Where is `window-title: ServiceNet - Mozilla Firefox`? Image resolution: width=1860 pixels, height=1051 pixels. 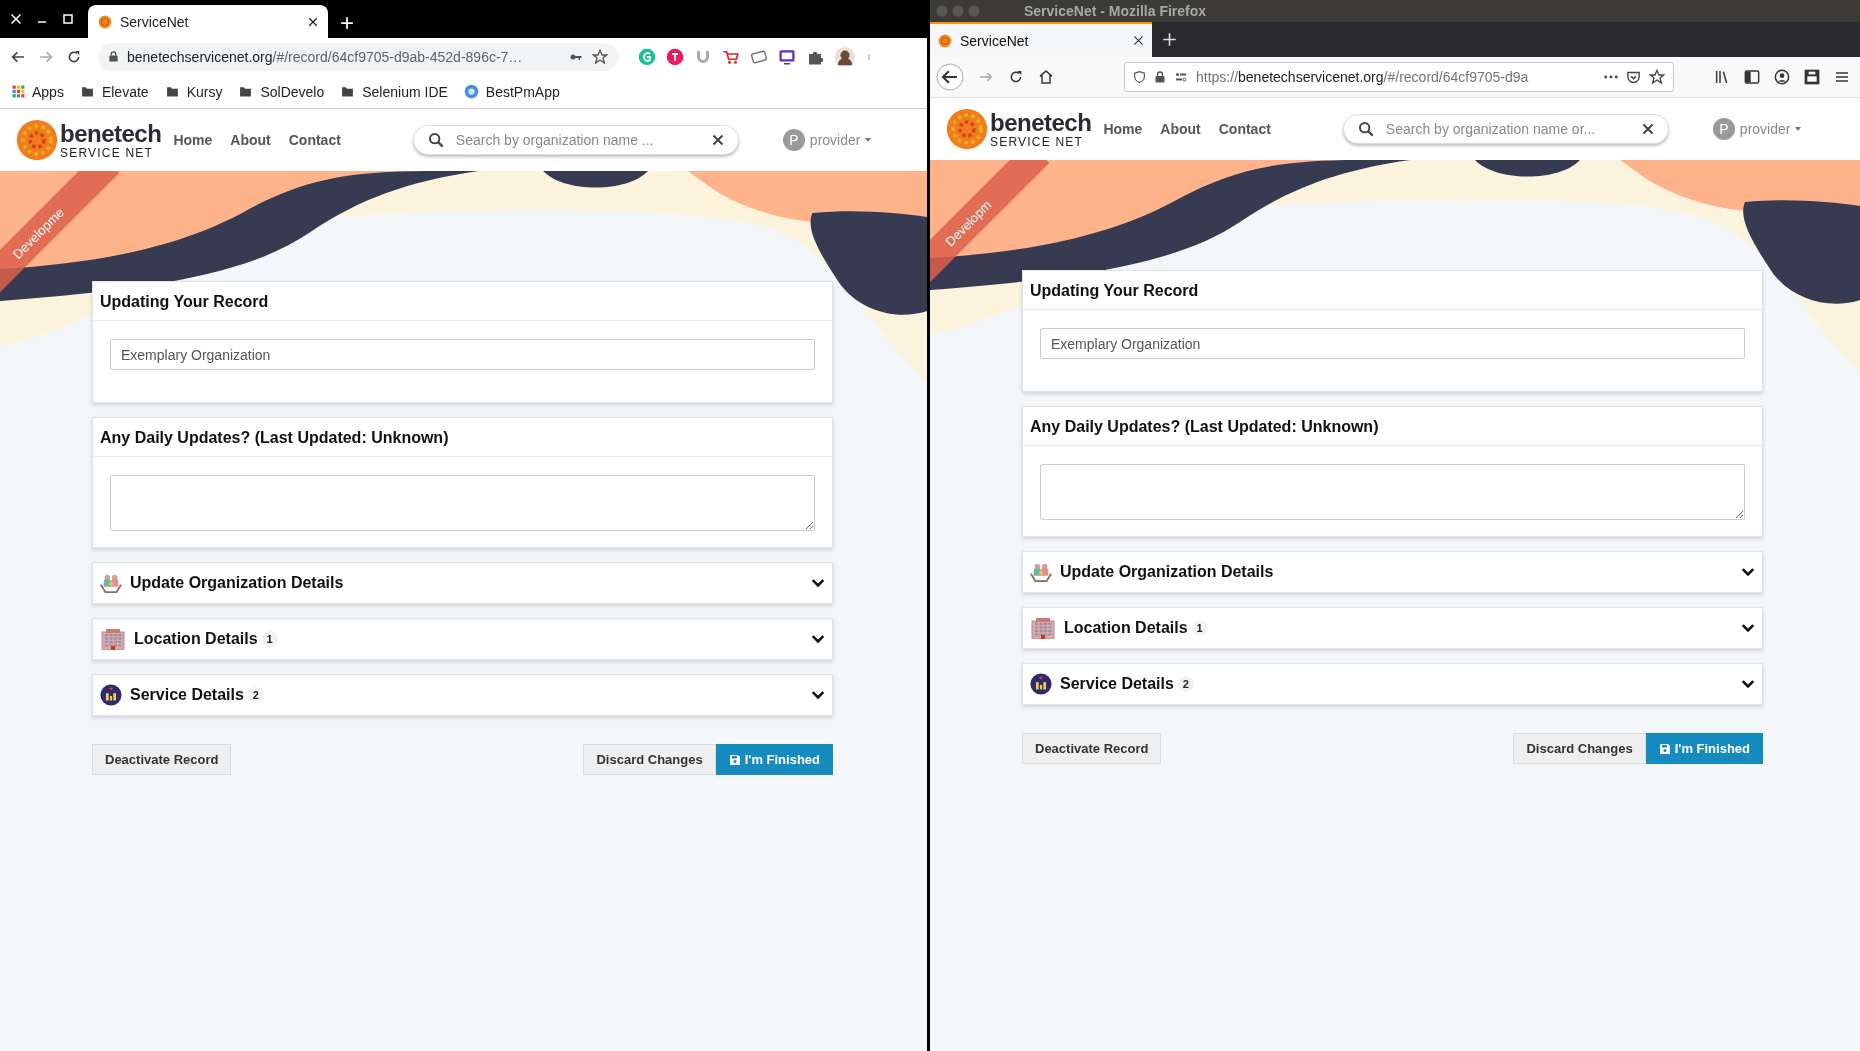 window-title: ServiceNet - Mozilla Firefox is located at coordinates (1115, 11).